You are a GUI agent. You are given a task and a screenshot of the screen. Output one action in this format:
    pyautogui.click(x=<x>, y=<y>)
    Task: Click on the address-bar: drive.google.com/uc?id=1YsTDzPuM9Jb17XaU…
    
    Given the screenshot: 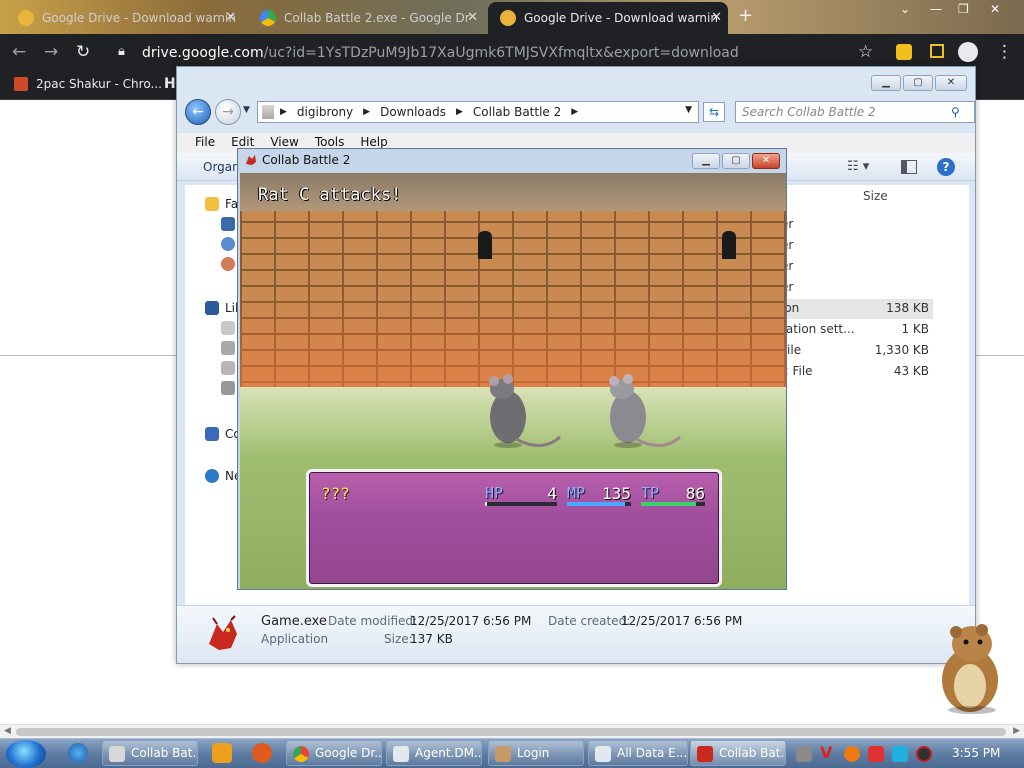 What is the action you would take?
    pyautogui.click(x=494, y=53)
    